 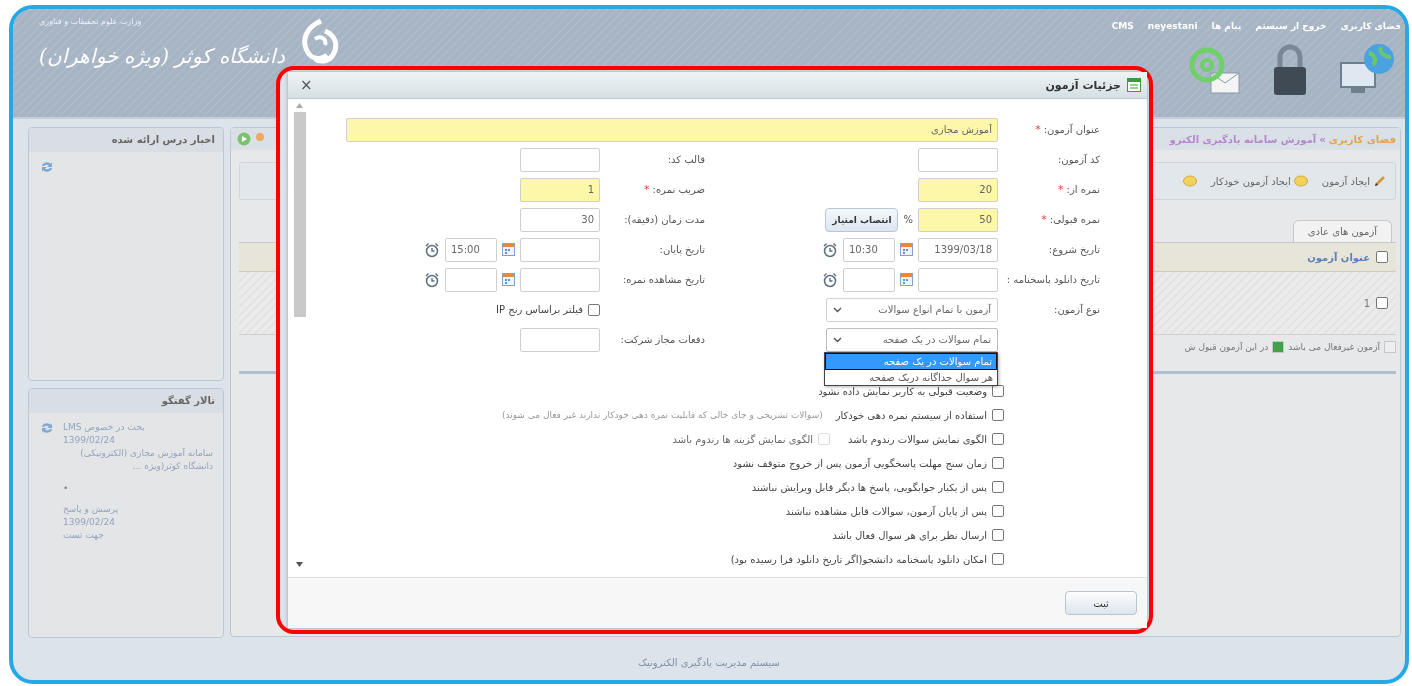 What do you see at coordinates (299, 564) in the screenshot?
I see `scroll-down-icon` at bounding box center [299, 564].